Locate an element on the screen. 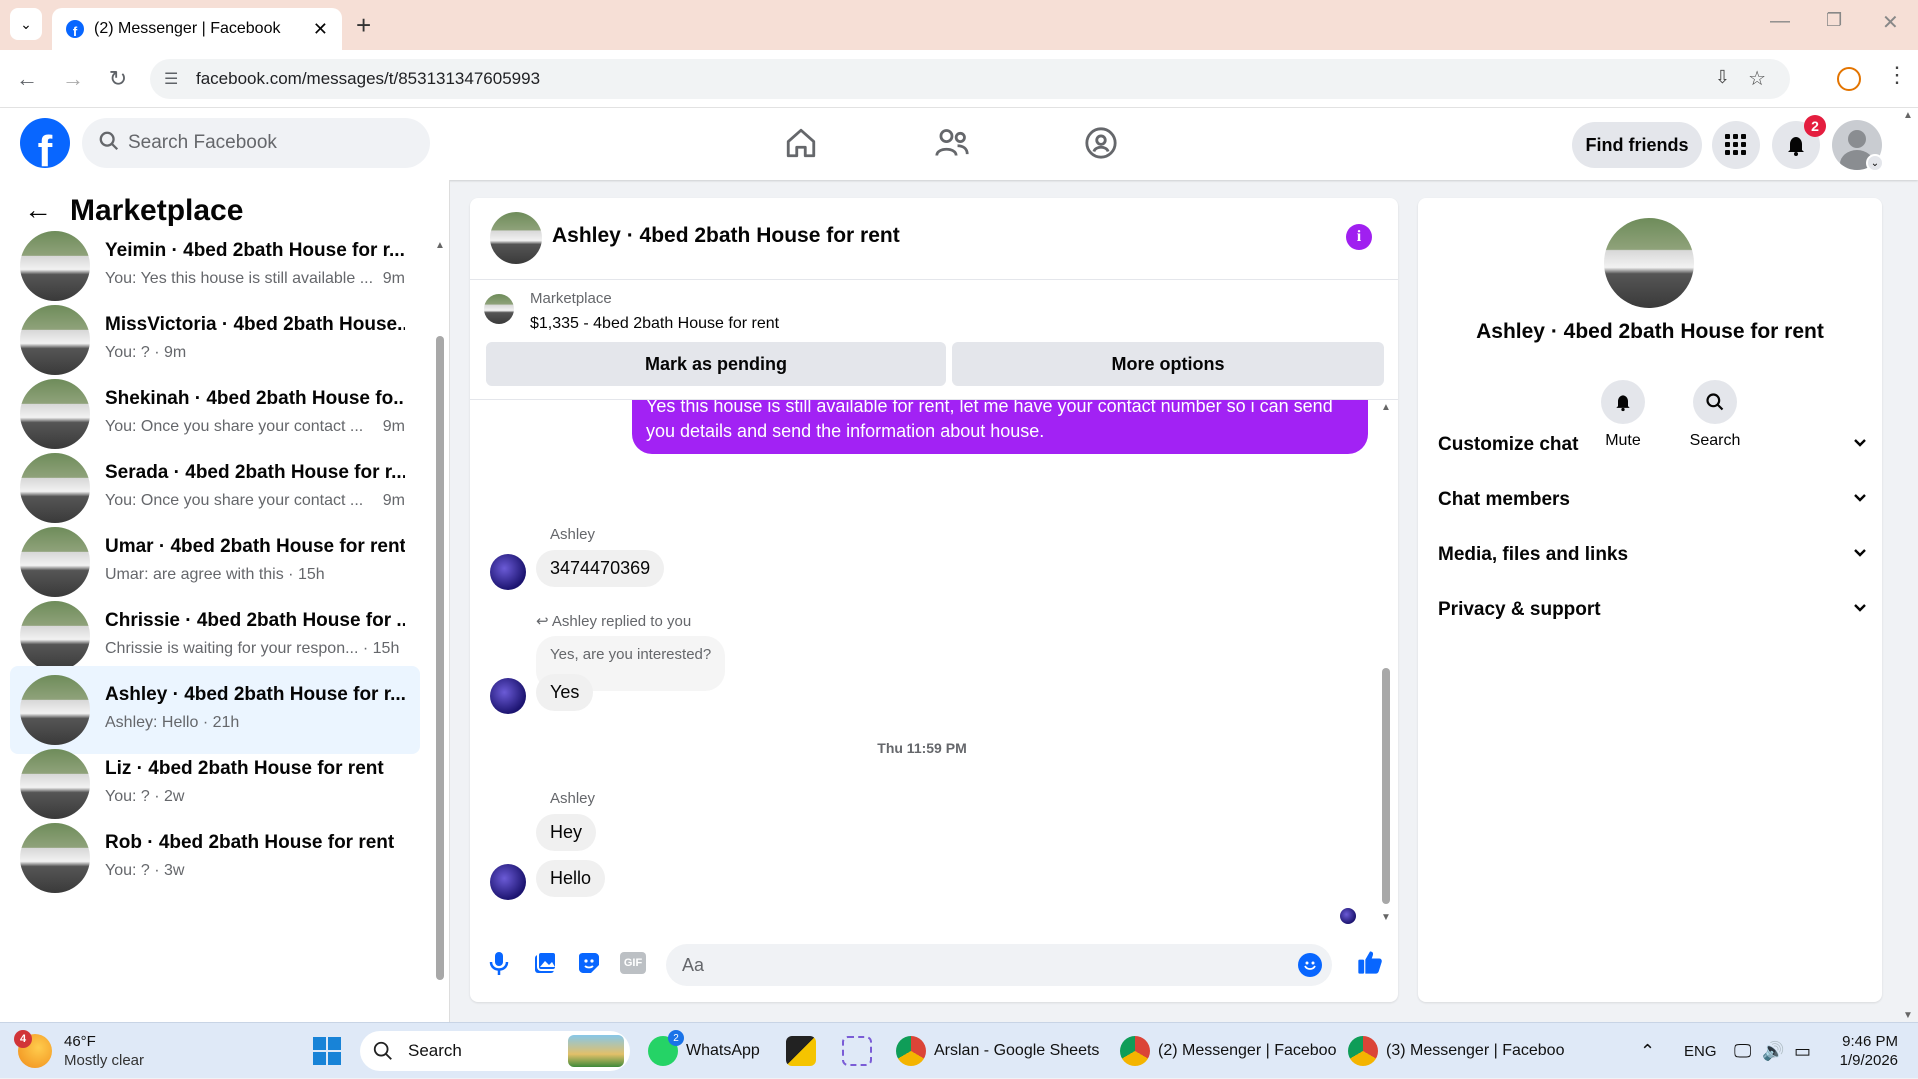 This screenshot has height=1079, width=1918. thumbs-up-icon is located at coordinates (1370, 964).